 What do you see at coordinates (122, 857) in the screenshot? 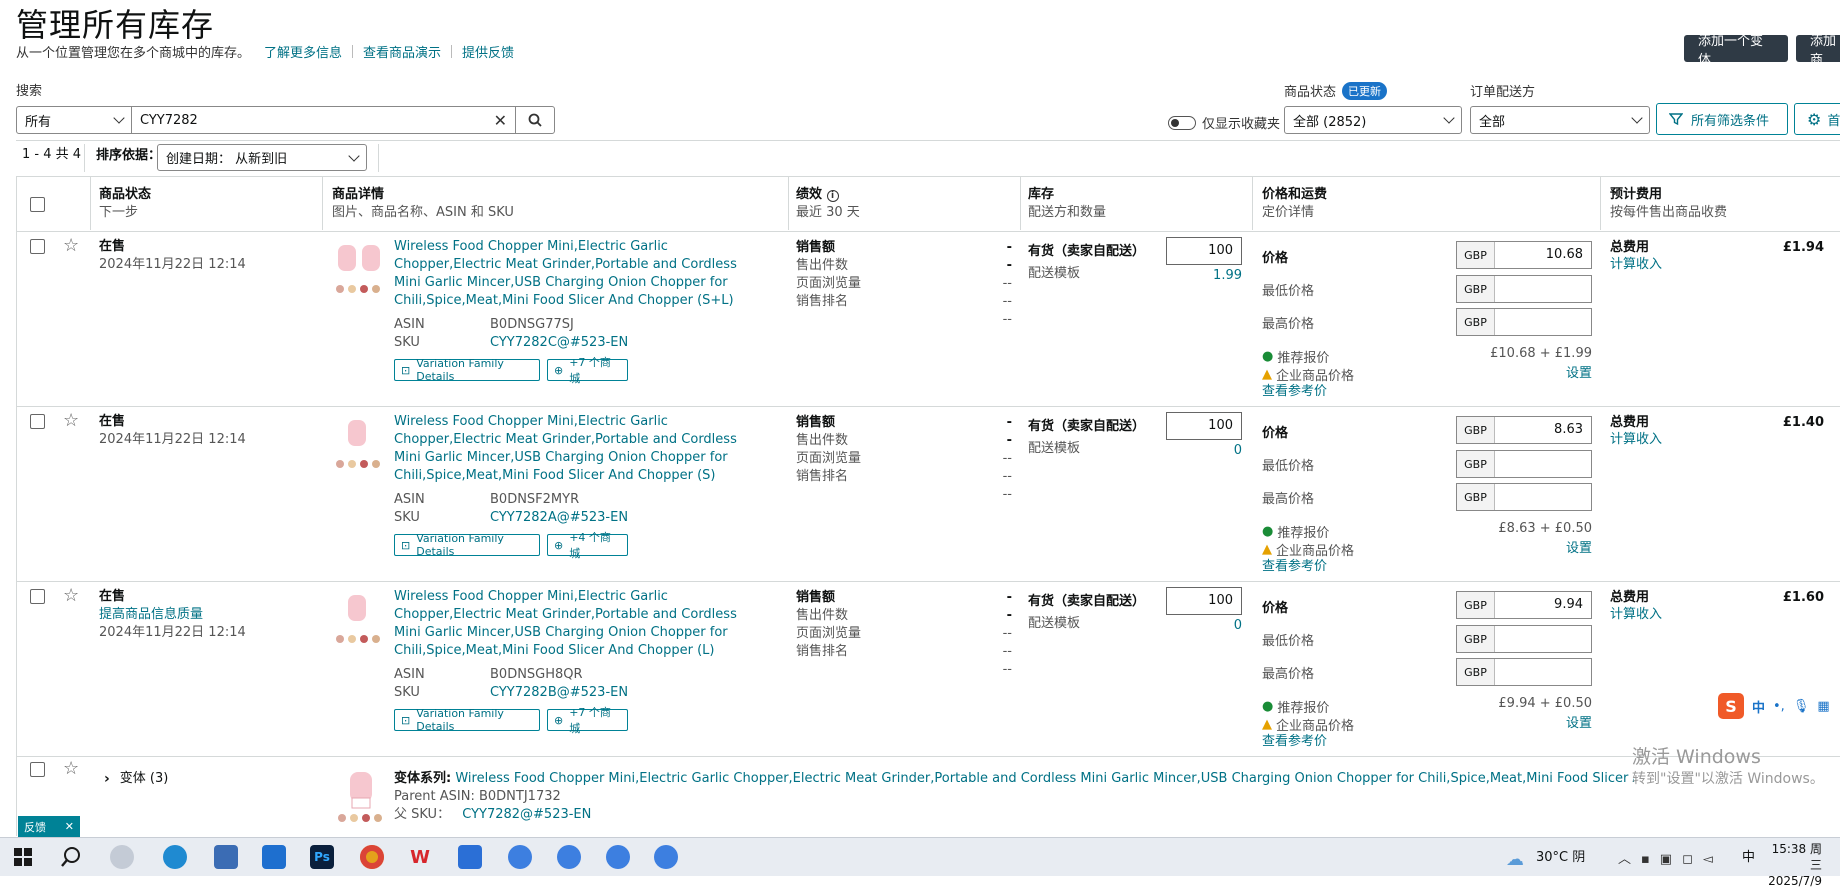
I see `settings-app-icon` at bounding box center [122, 857].